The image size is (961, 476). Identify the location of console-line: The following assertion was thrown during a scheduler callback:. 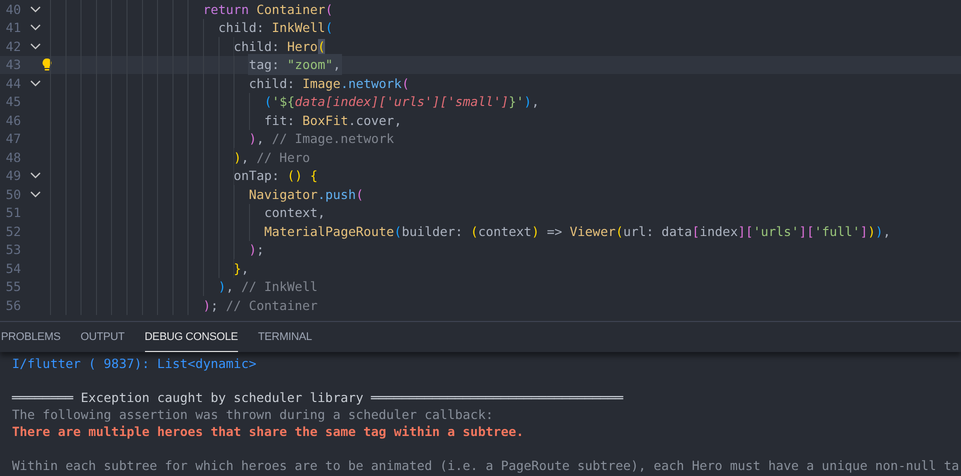
(253, 414).